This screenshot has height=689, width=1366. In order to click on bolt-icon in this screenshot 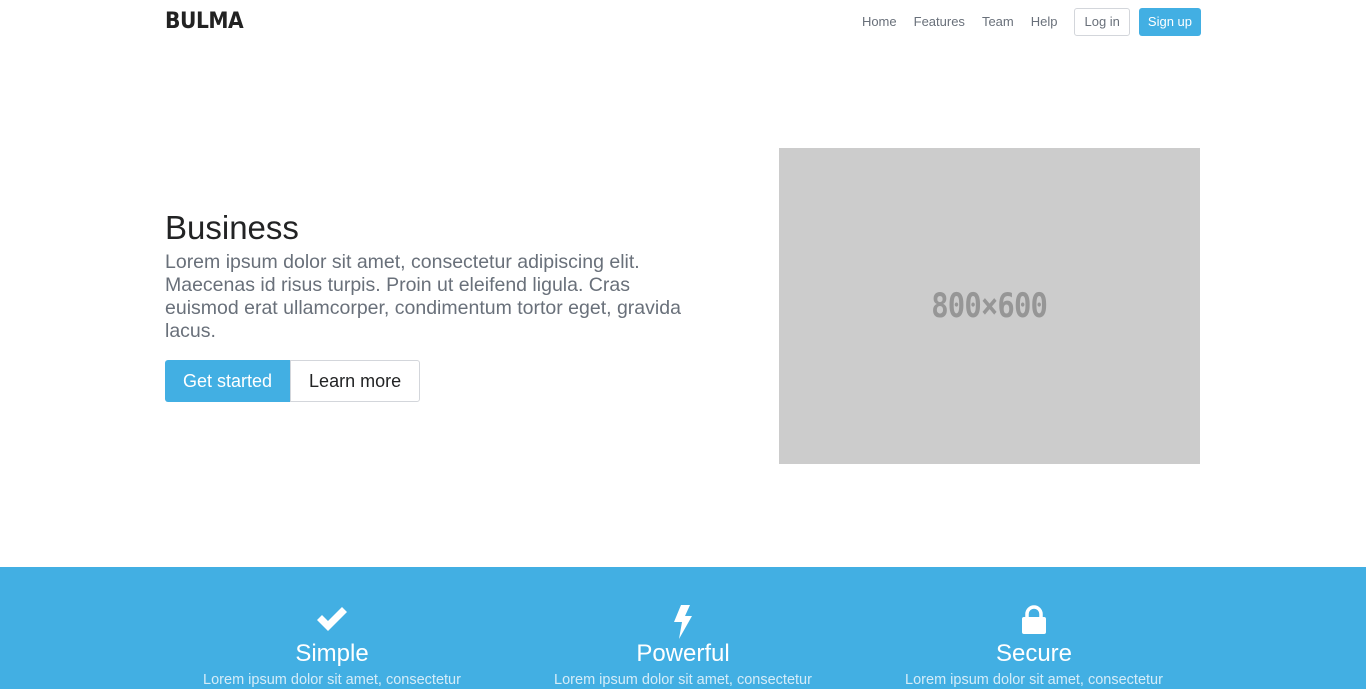, I will do `click(683, 624)`.